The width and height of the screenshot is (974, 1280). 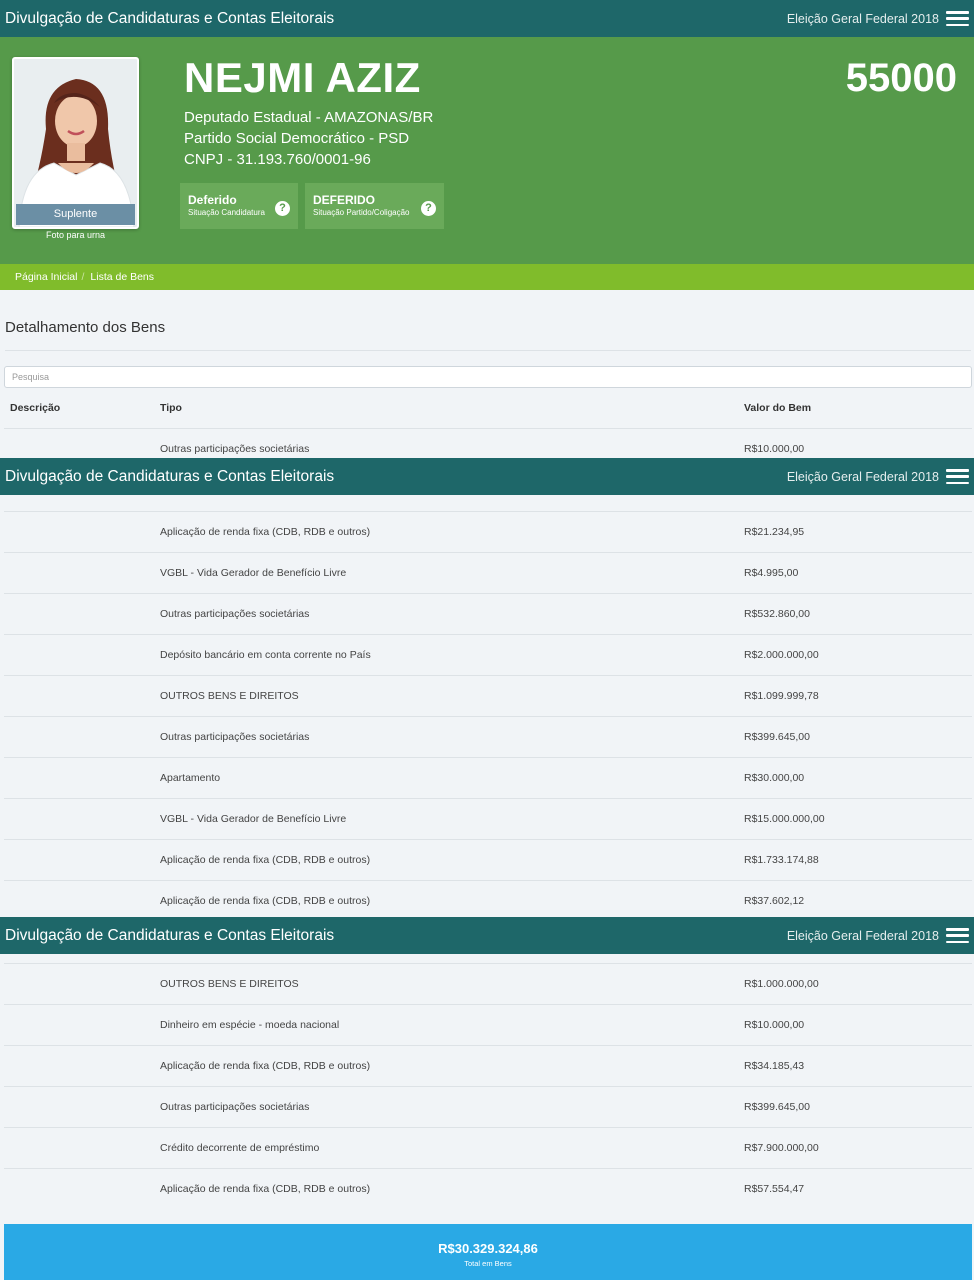 I want to click on cell-valor: R$2.000.000,00, so click(x=781, y=655).